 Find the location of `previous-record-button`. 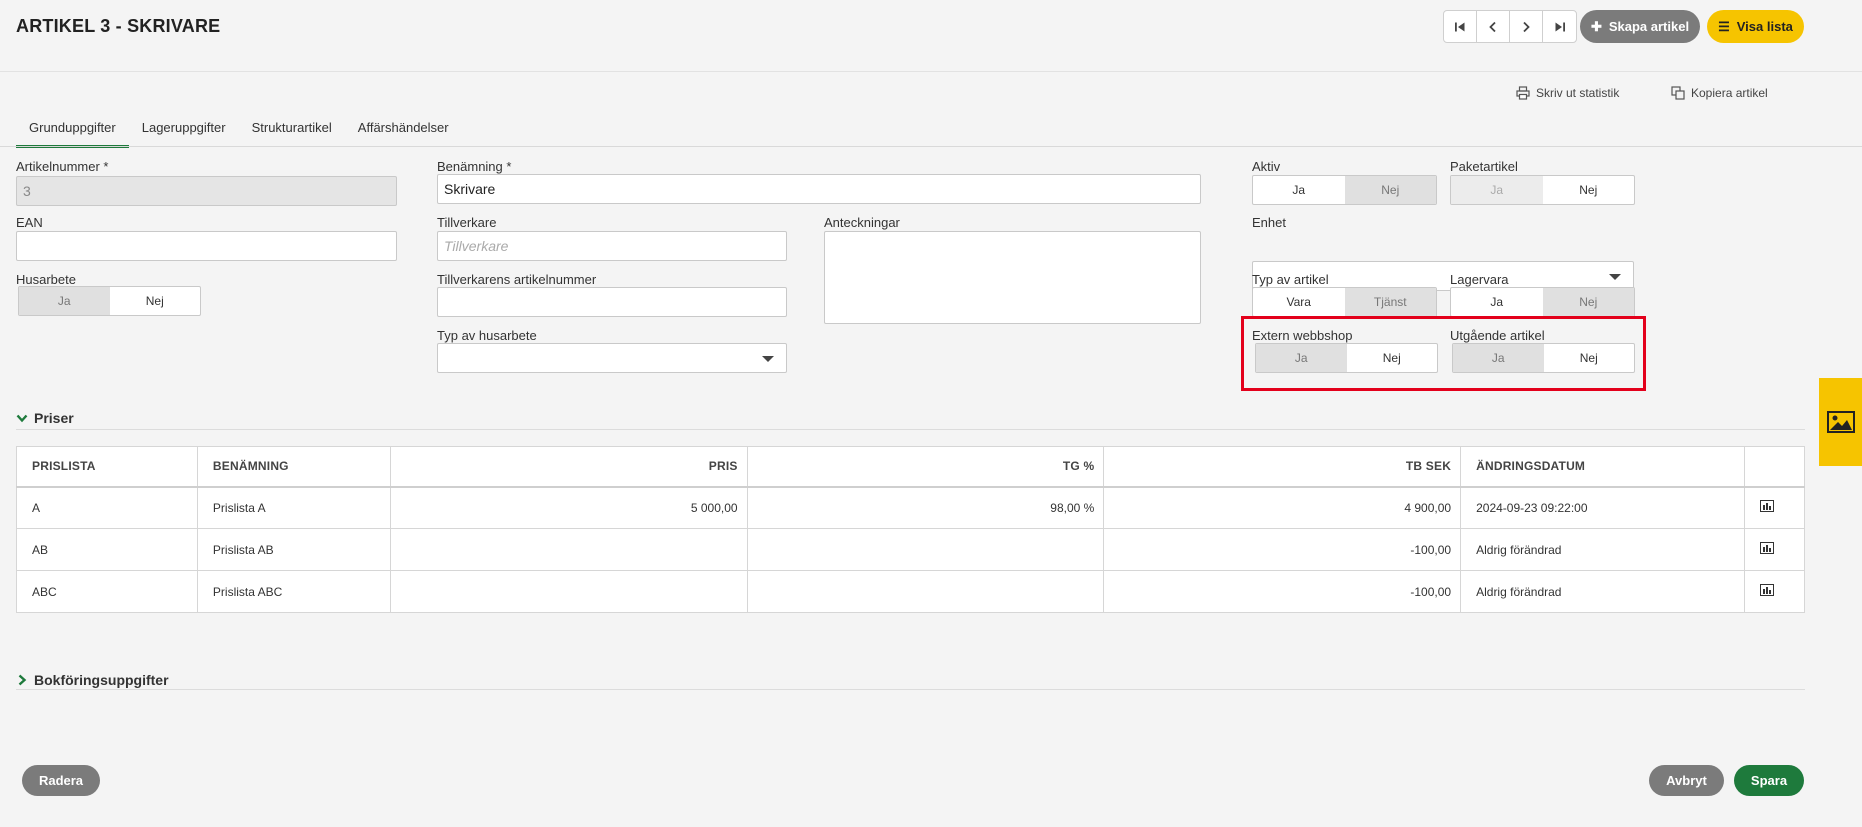

previous-record-button is located at coordinates (1493, 26).